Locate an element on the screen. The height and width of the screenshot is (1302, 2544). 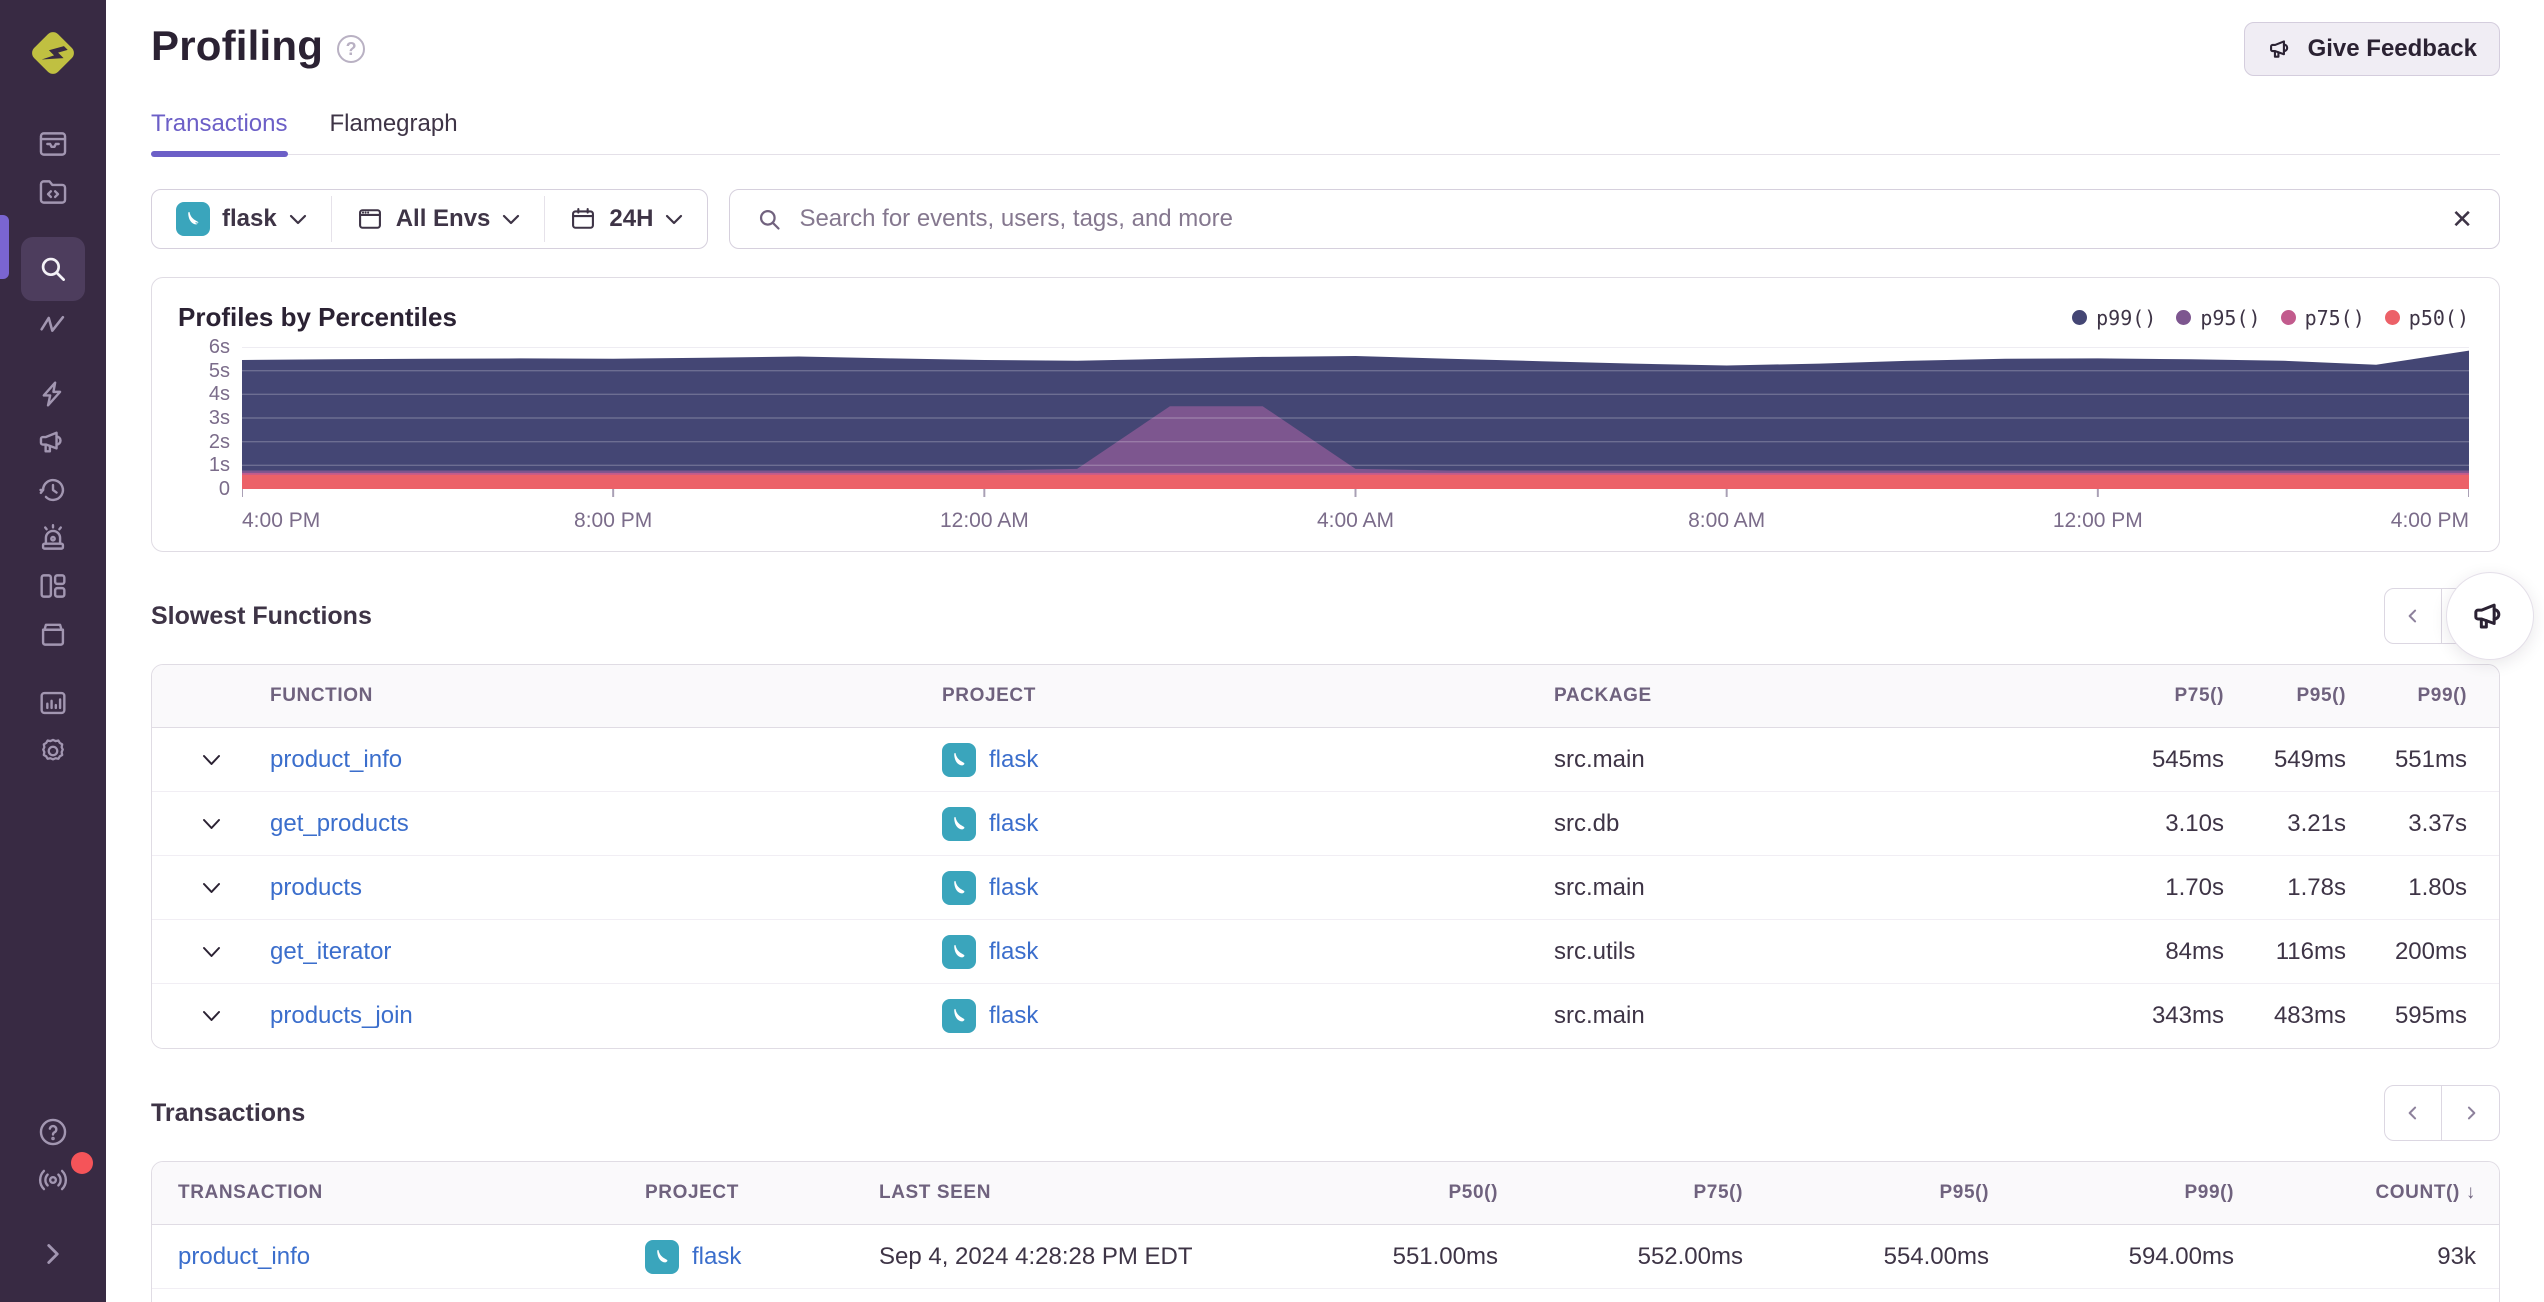
transactions-pager is located at coordinates (2442, 1113).